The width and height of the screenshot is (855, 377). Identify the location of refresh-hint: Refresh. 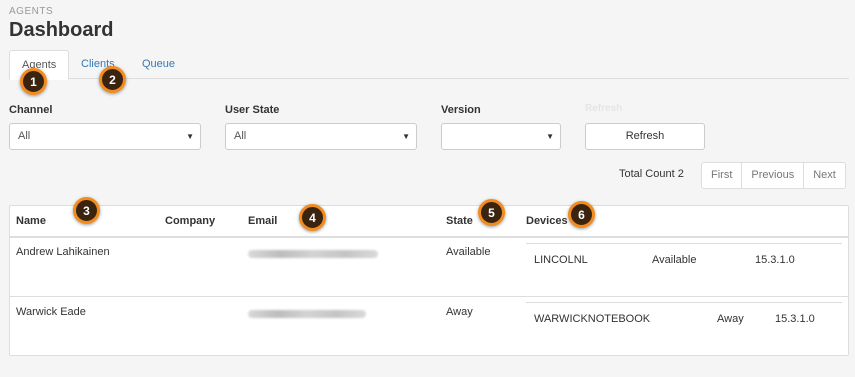
(604, 108).